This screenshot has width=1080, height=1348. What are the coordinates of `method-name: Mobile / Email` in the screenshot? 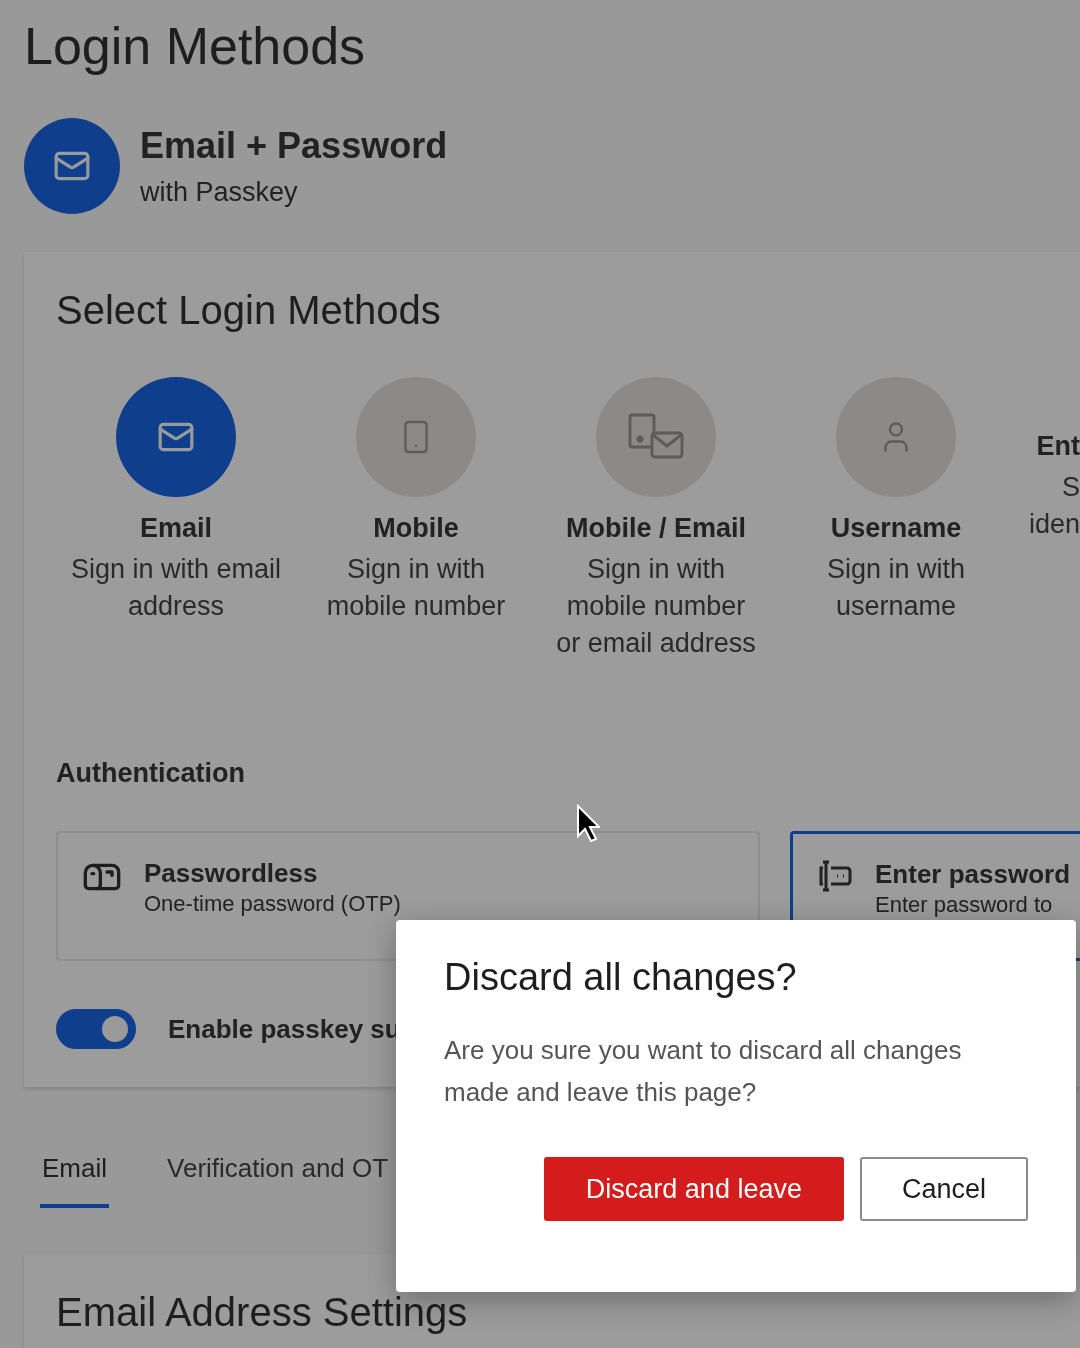 It's located at (655, 528).